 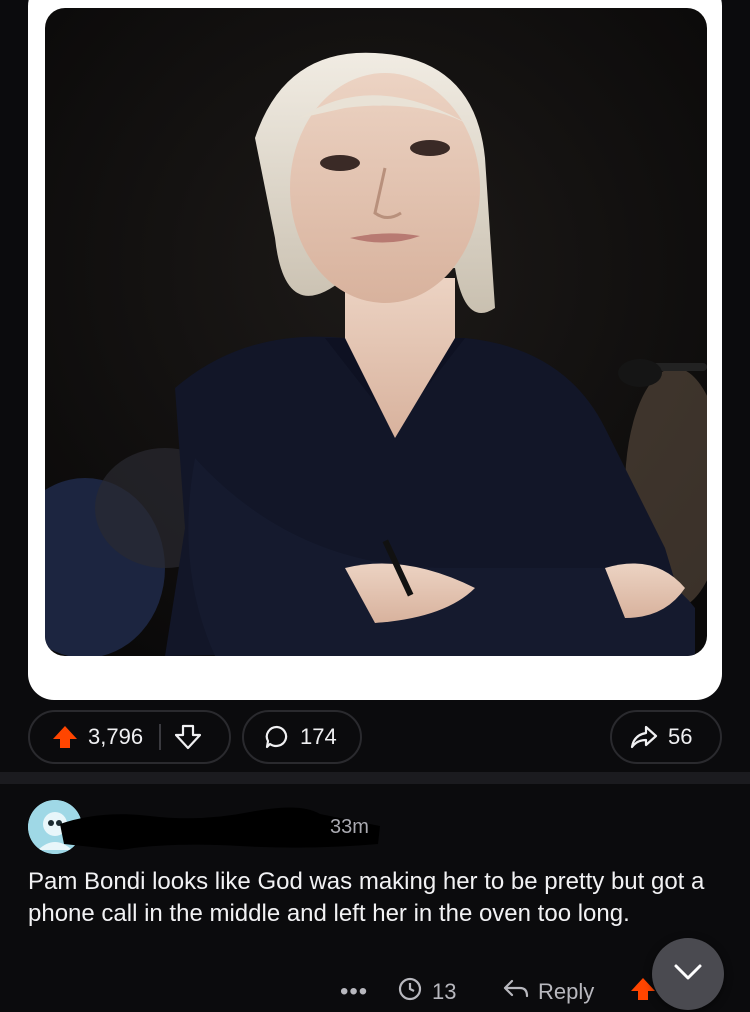 What do you see at coordinates (410, 992) in the screenshot?
I see `clock-arrow-icon` at bounding box center [410, 992].